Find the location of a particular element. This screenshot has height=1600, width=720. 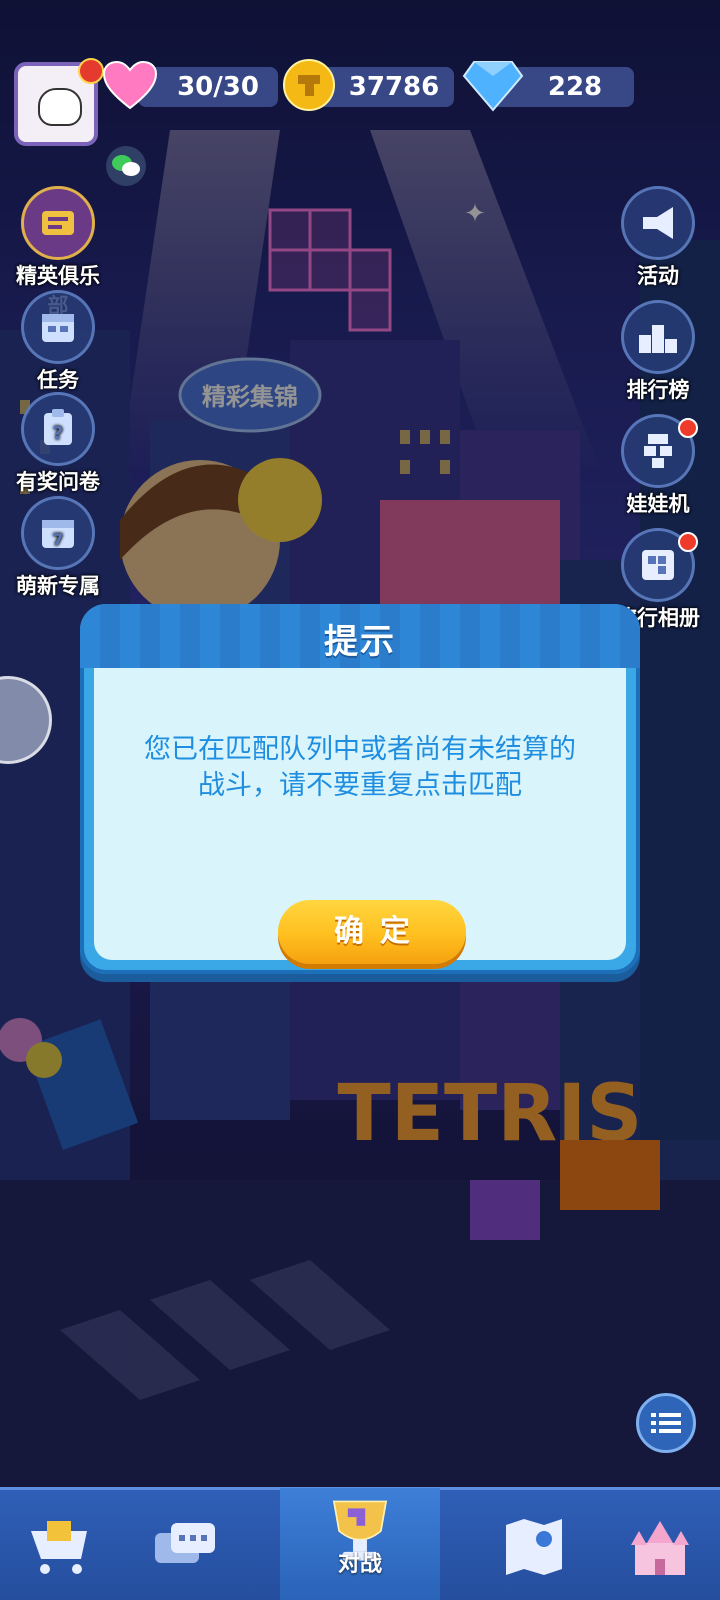

leaderboard-button: 排行榜 is located at coordinates (658, 352).